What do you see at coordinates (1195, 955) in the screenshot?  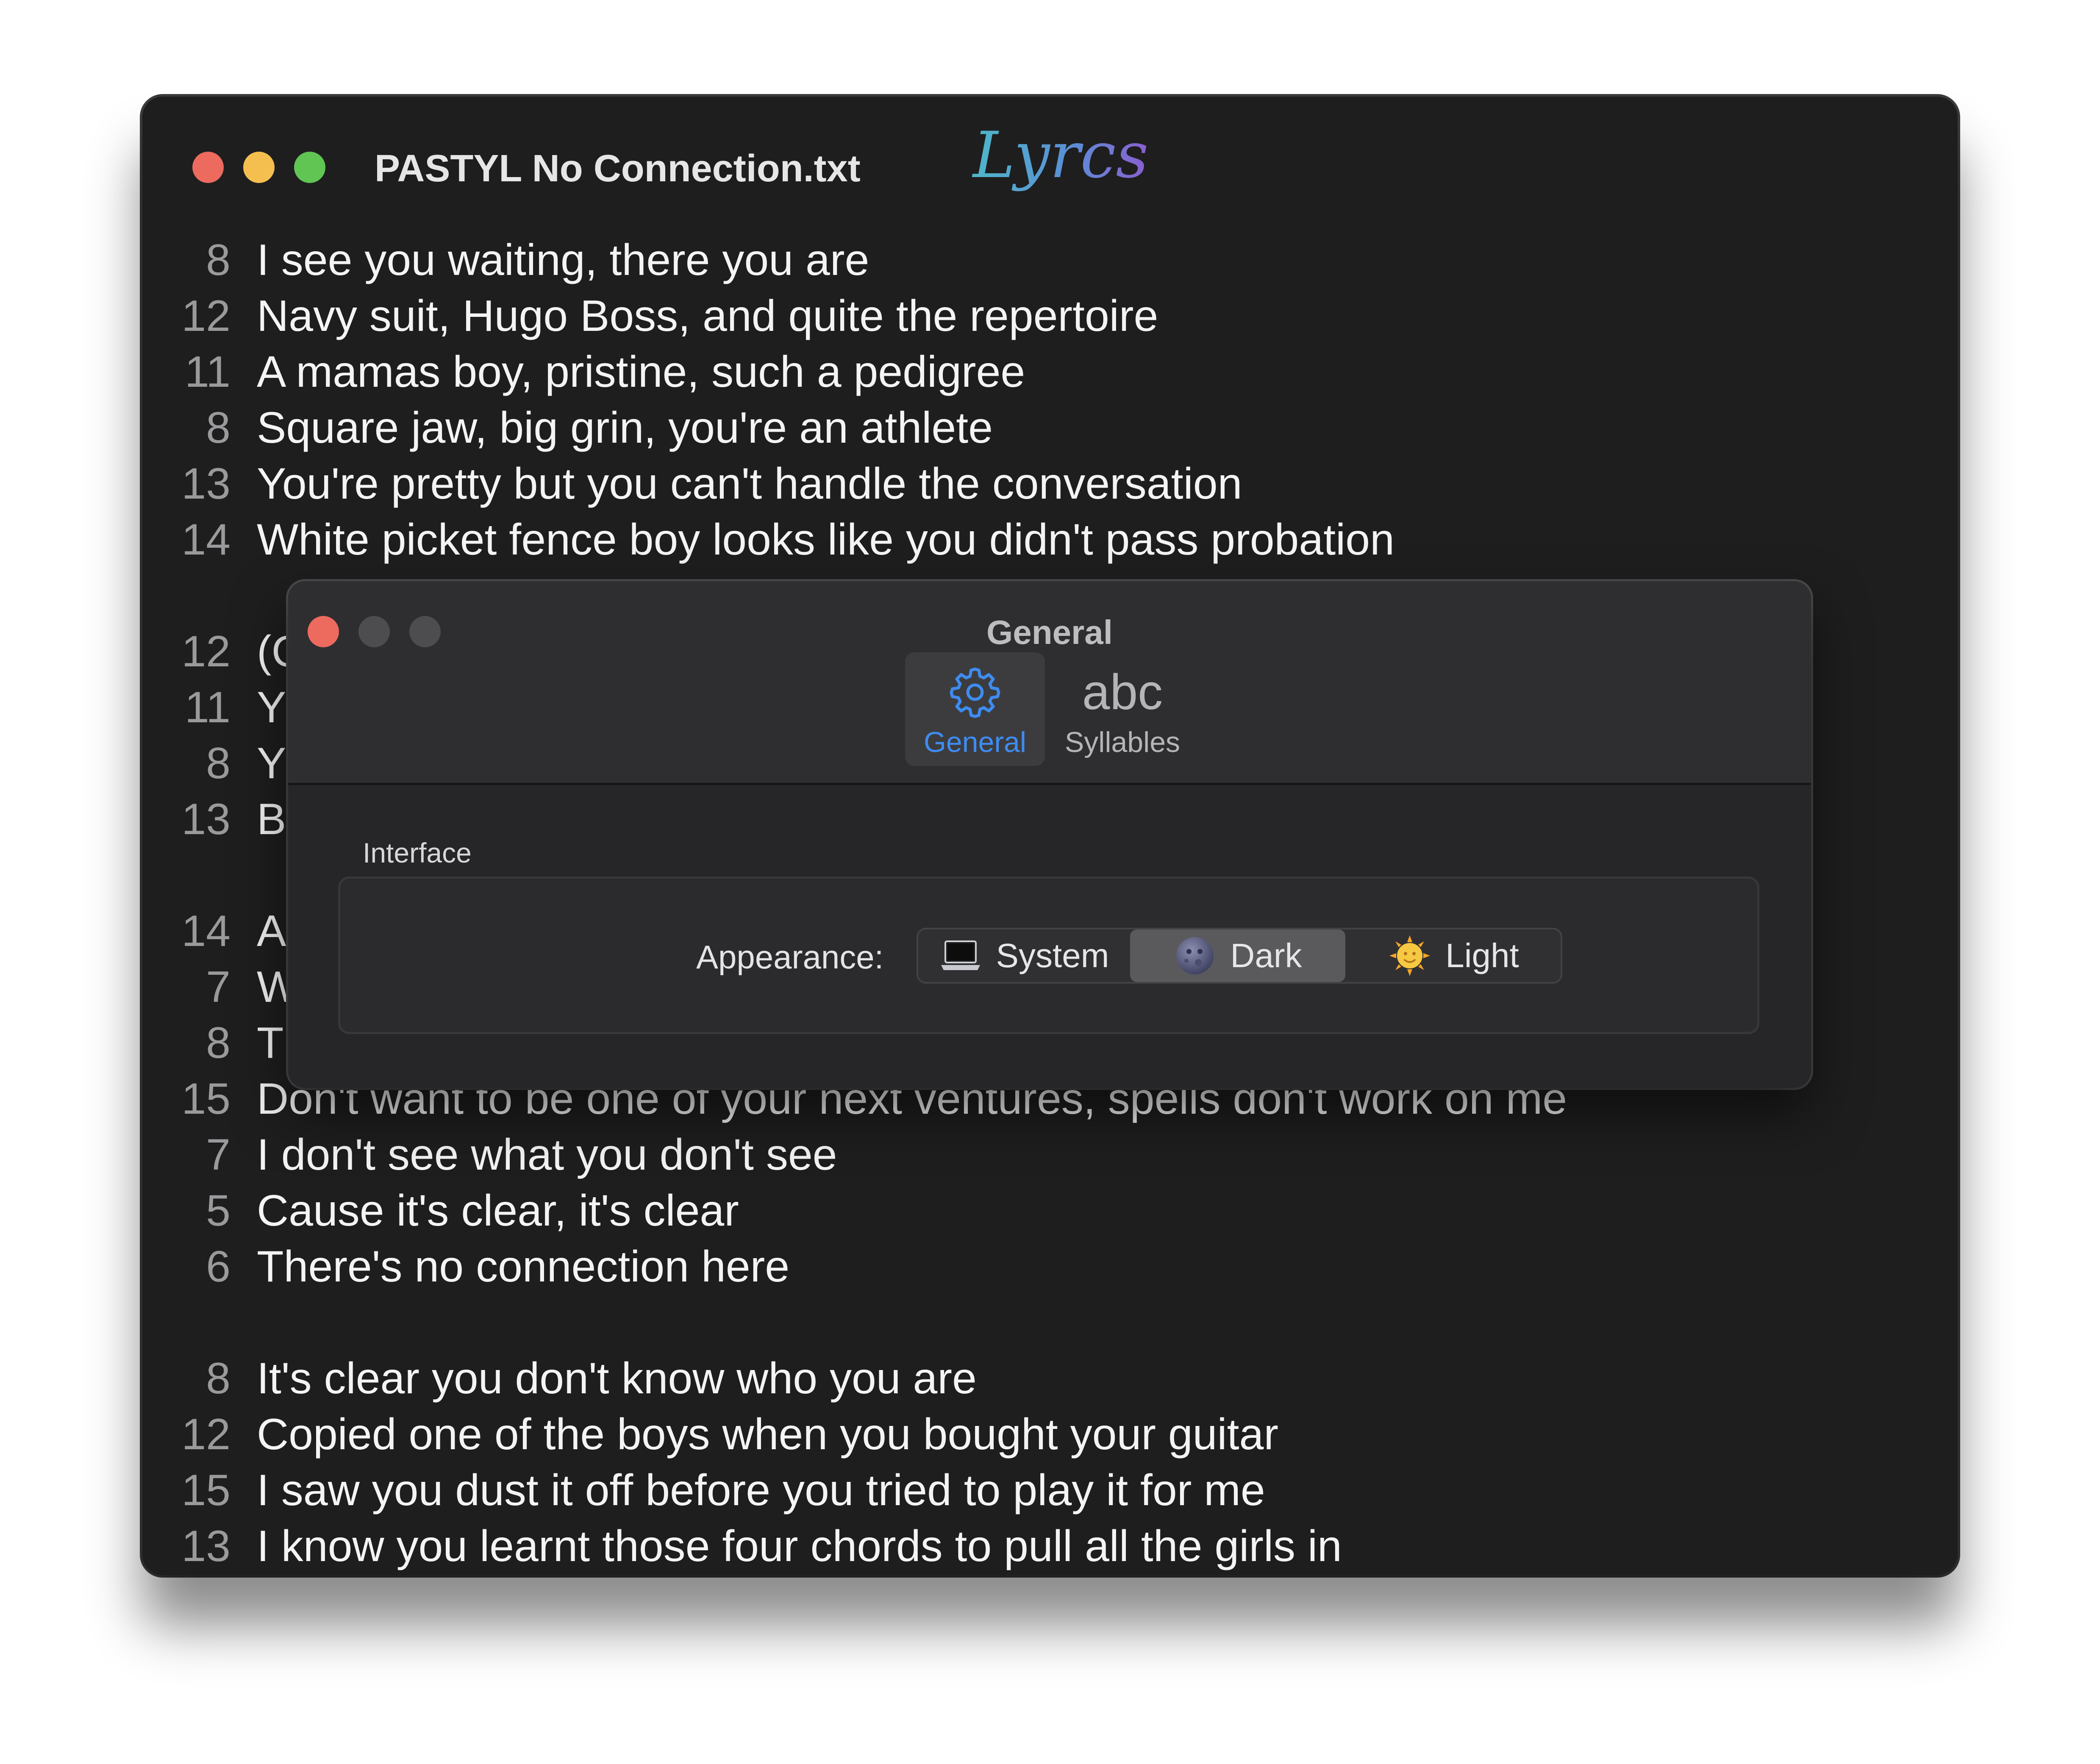 I see `moon-icon` at bounding box center [1195, 955].